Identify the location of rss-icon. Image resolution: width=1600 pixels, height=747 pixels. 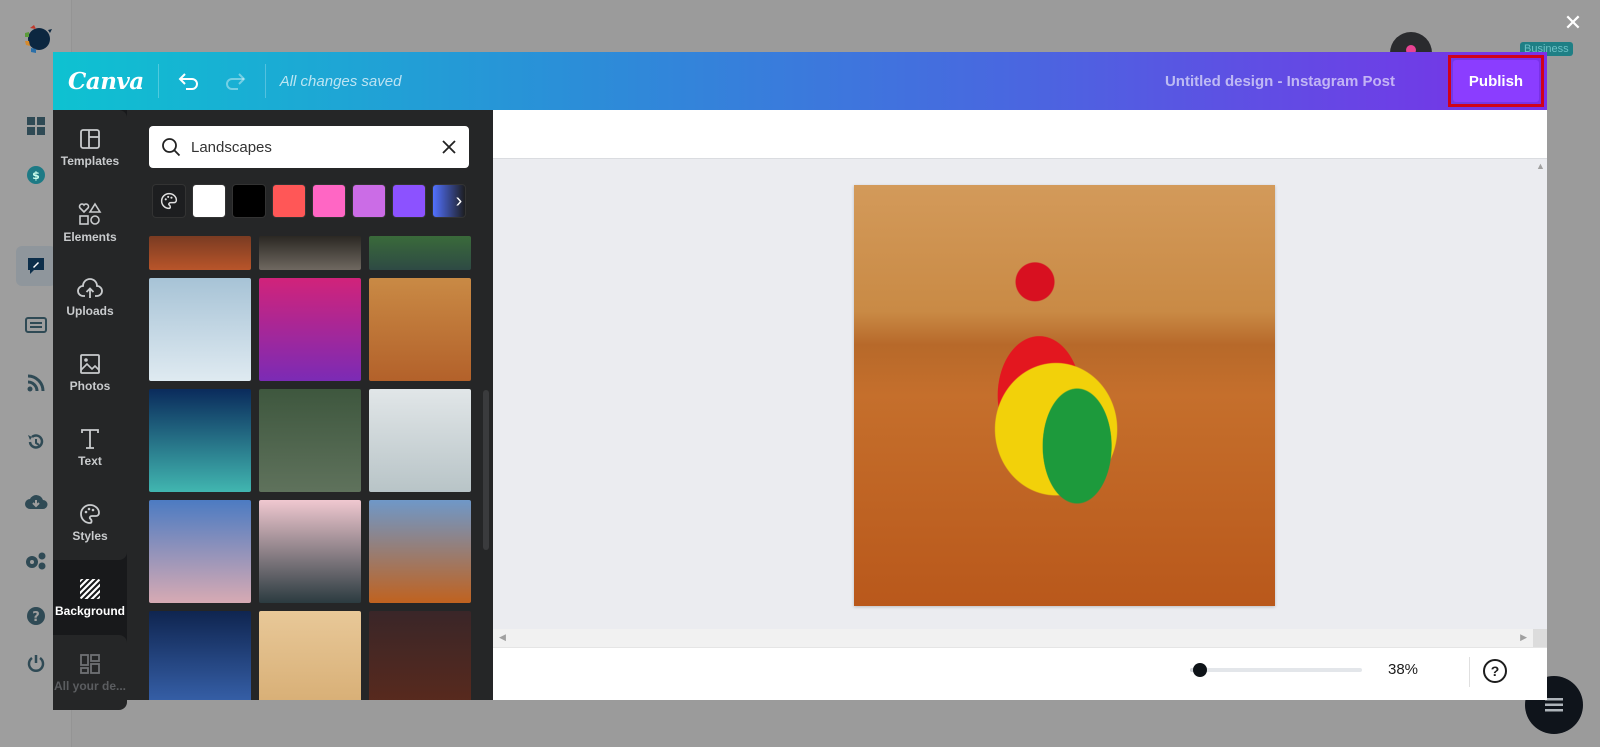
(36, 383).